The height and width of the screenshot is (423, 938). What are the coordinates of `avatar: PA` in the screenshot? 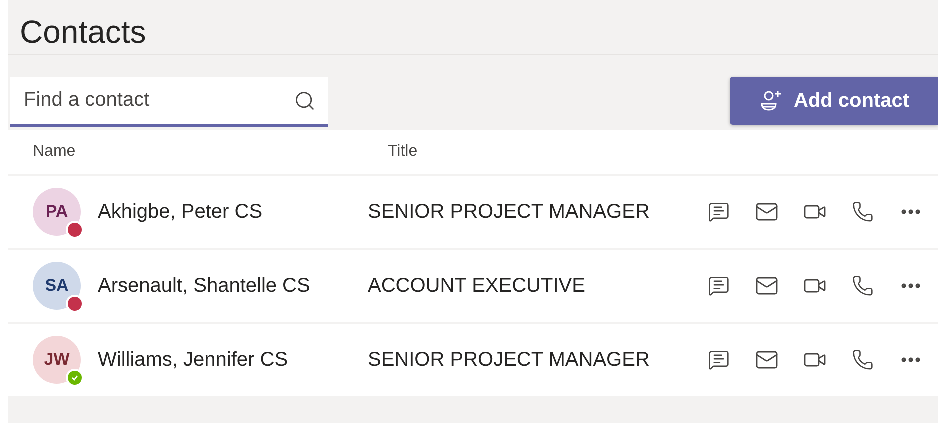 It's located at (57, 212).